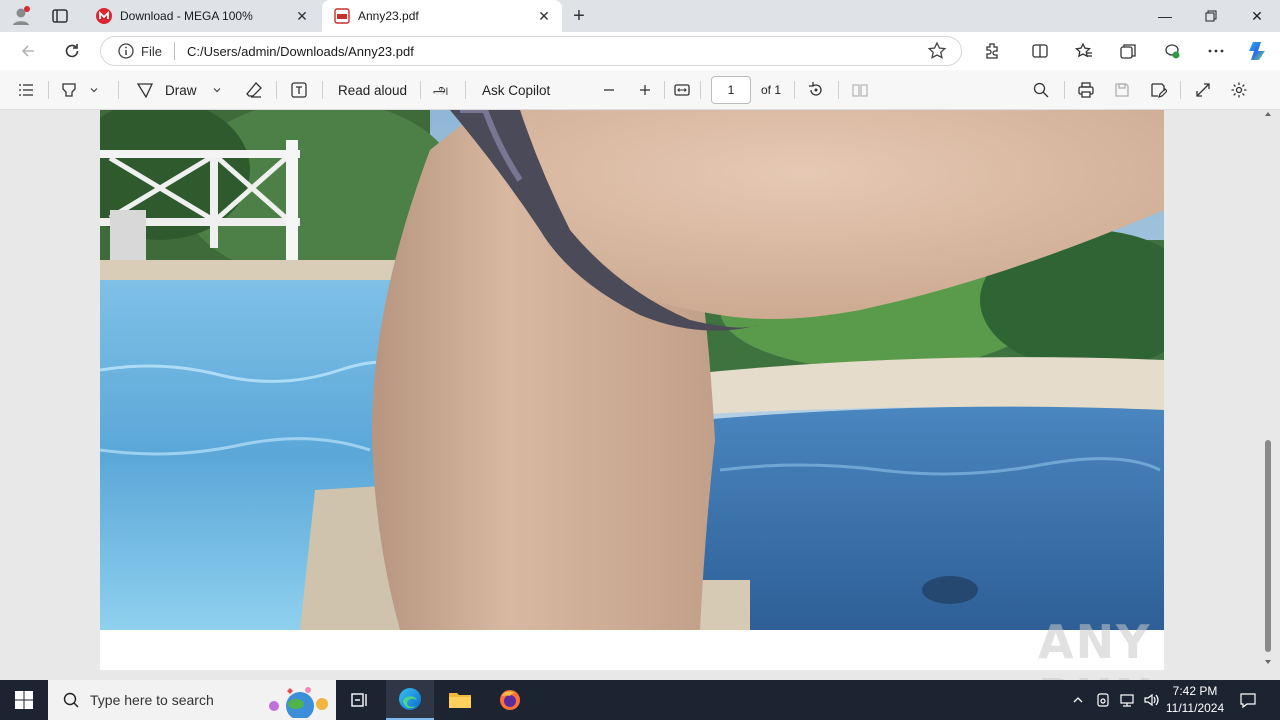  What do you see at coordinates (1258, 51) in the screenshot?
I see `copilot-icon` at bounding box center [1258, 51].